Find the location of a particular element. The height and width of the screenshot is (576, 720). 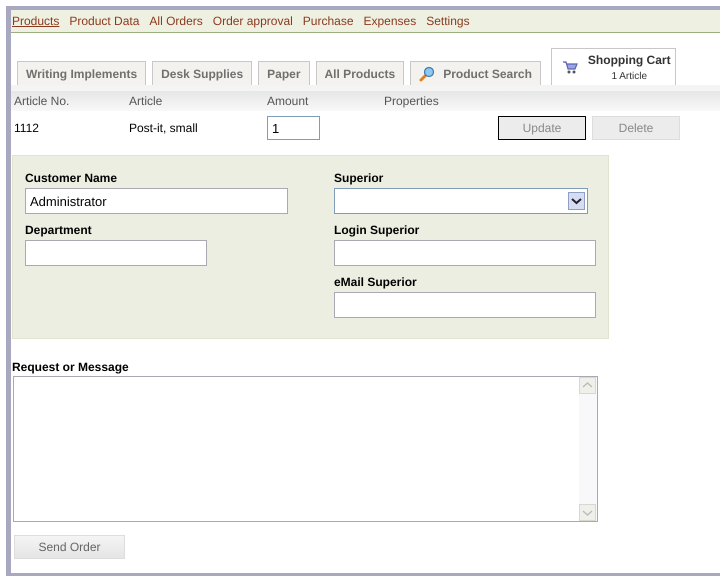

cart-title: Shopping Cart is located at coordinates (629, 60).